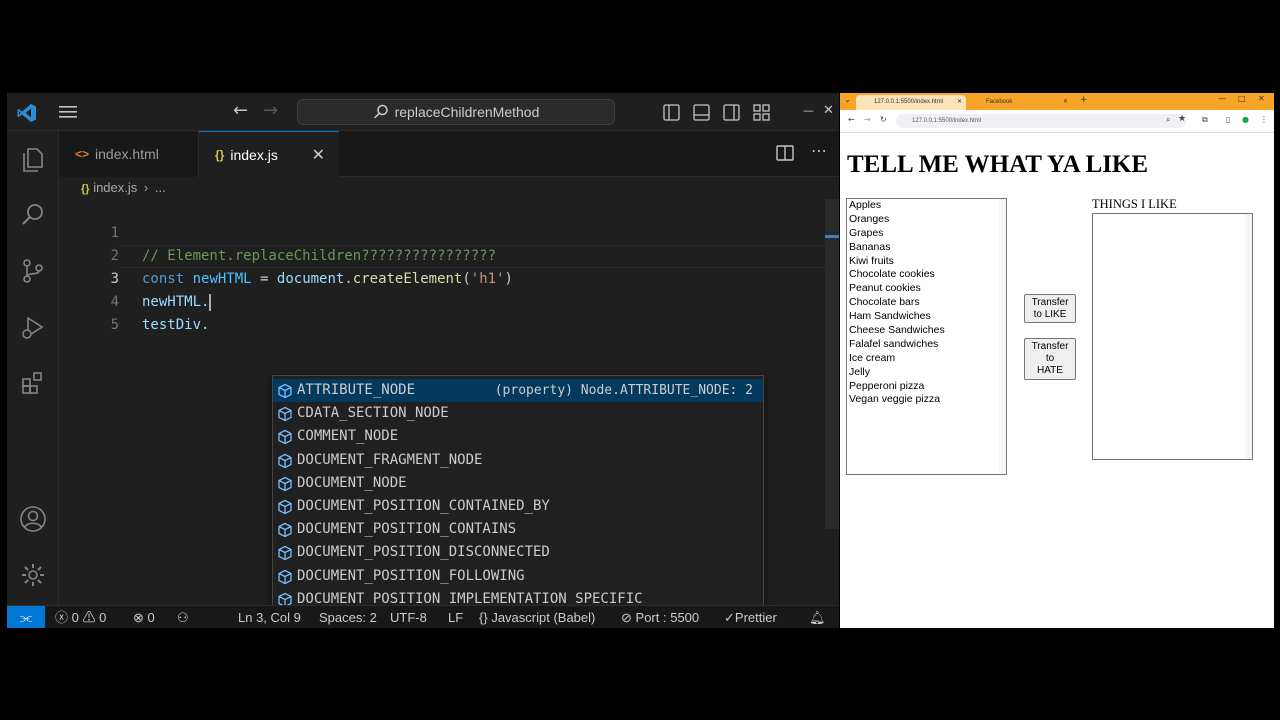 This screenshot has width=1280, height=720. What do you see at coordinates (518, 552) in the screenshot?
I see `suggestion-item: DOCUMENT_POSITION_DISCONNECTED` at bounding box center [518, 552].